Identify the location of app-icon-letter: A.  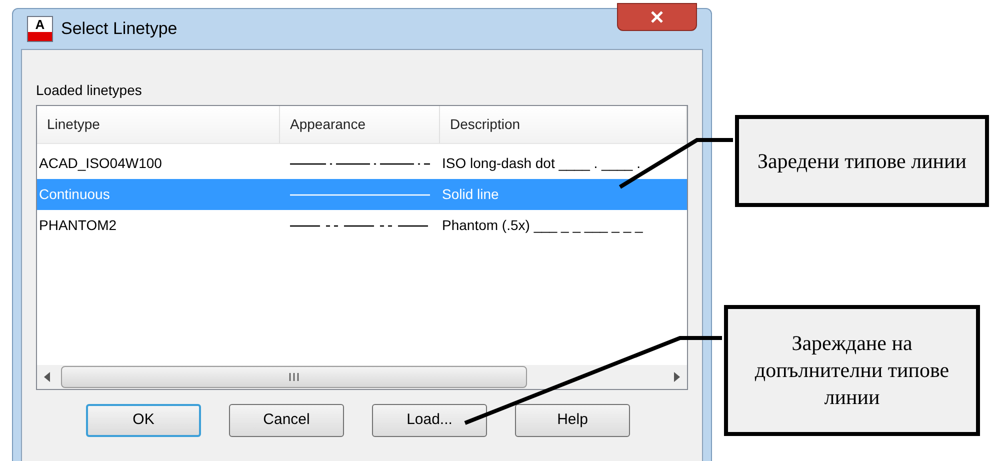
(40, 24).